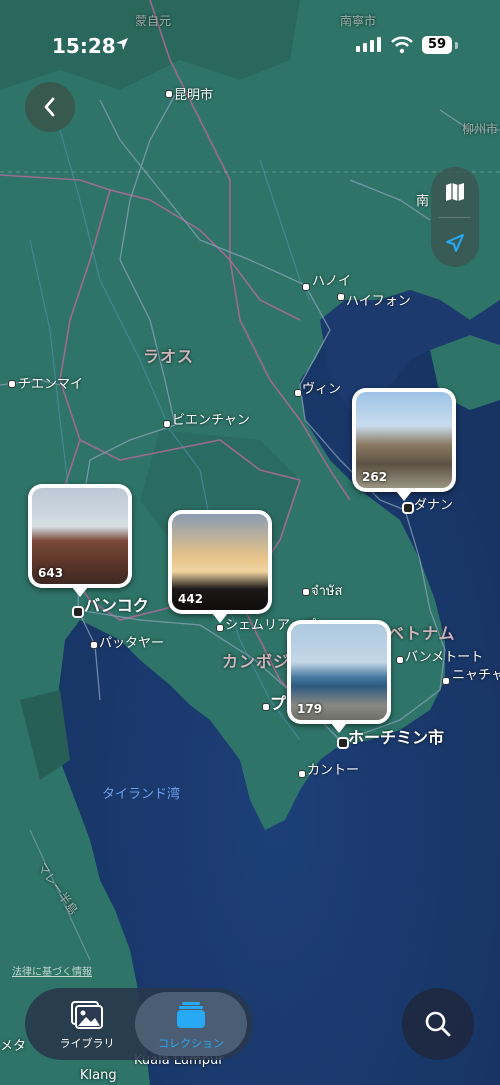 This screenshot has width=500, height=1085. I want to click on tab-collection-label: コレクション, so click(191, 1043).